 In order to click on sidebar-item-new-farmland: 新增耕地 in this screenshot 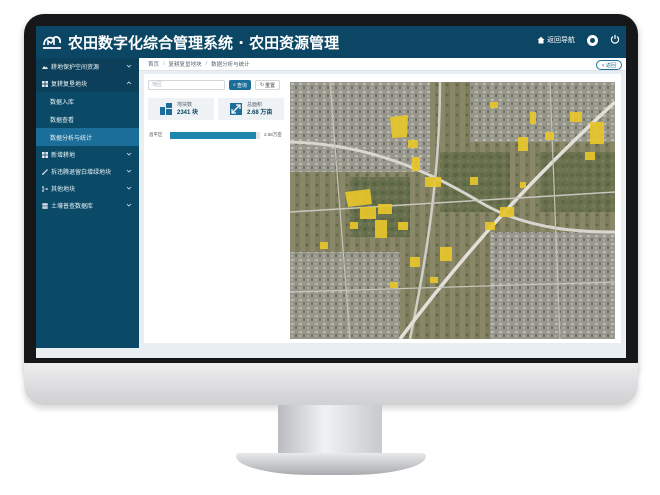, I will do `click(87, 154)`.